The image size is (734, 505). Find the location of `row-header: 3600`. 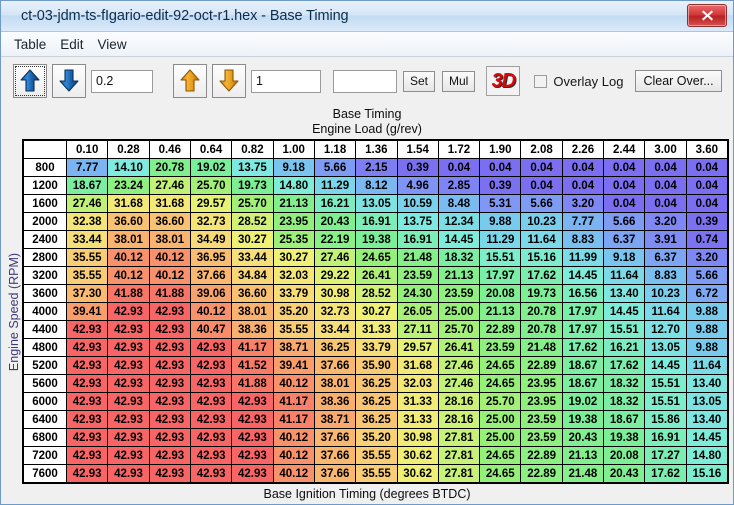

row-header: 3600 is located at coordinates (45, 293).